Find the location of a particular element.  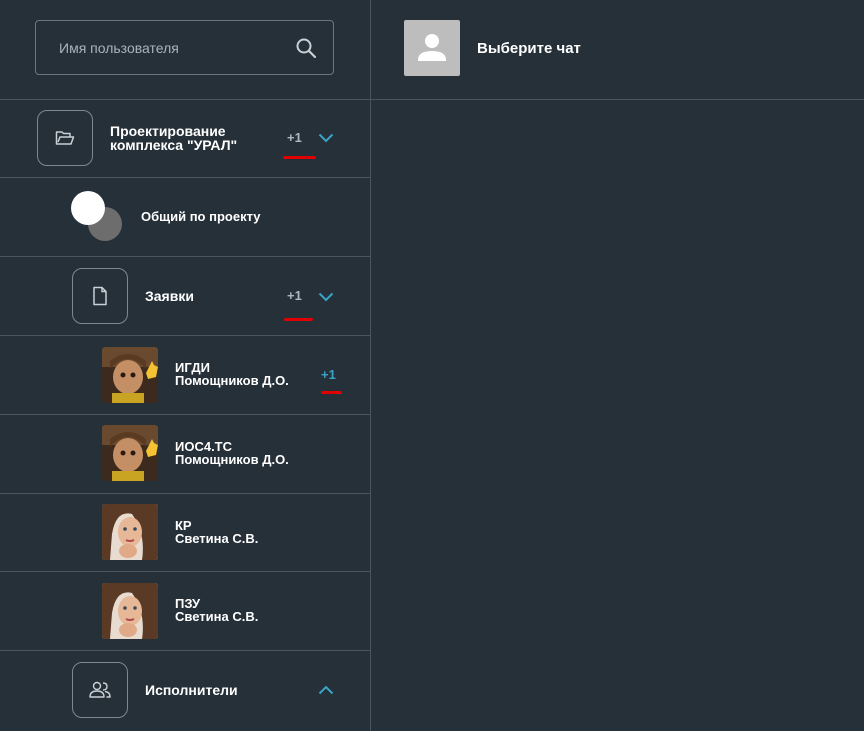

requests-row: Заявки +1 is located at coordinates (185, 296).